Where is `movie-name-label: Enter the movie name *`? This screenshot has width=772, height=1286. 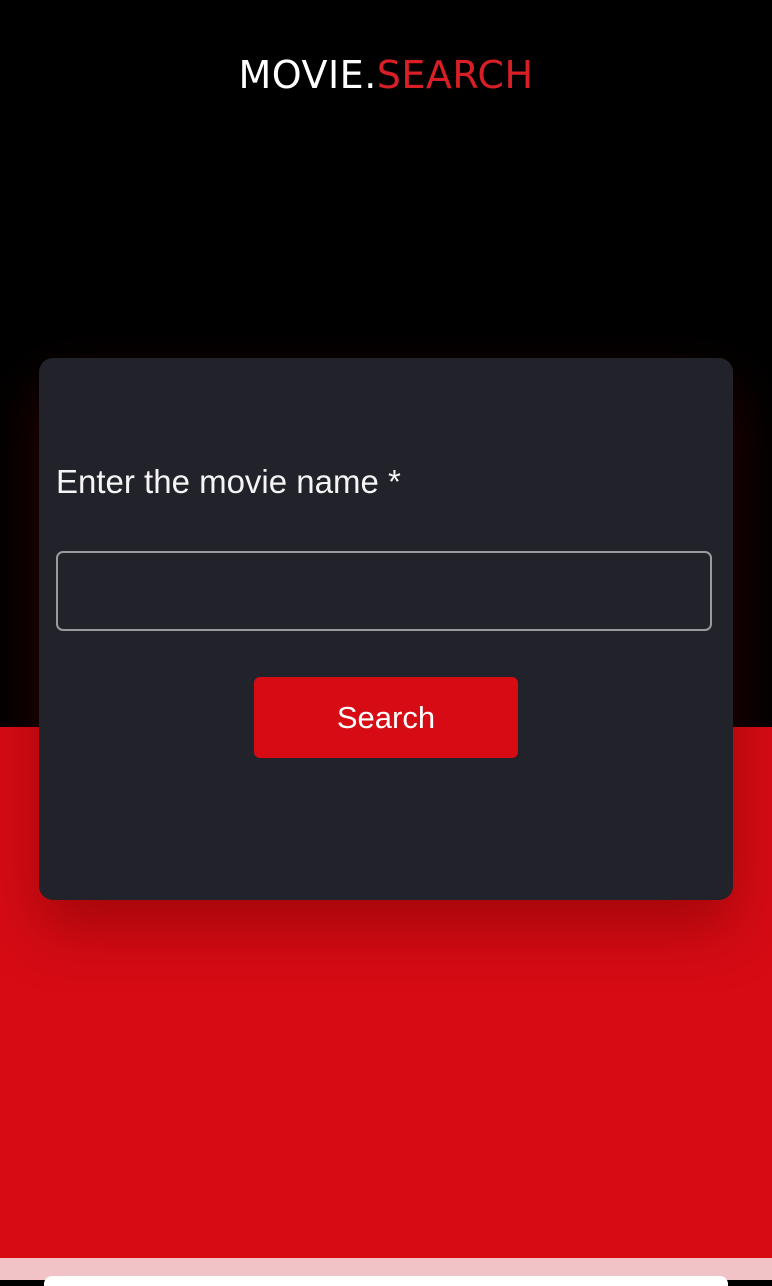
movie-name-label: Enter the movie name * is located at coordinates (228, 481).